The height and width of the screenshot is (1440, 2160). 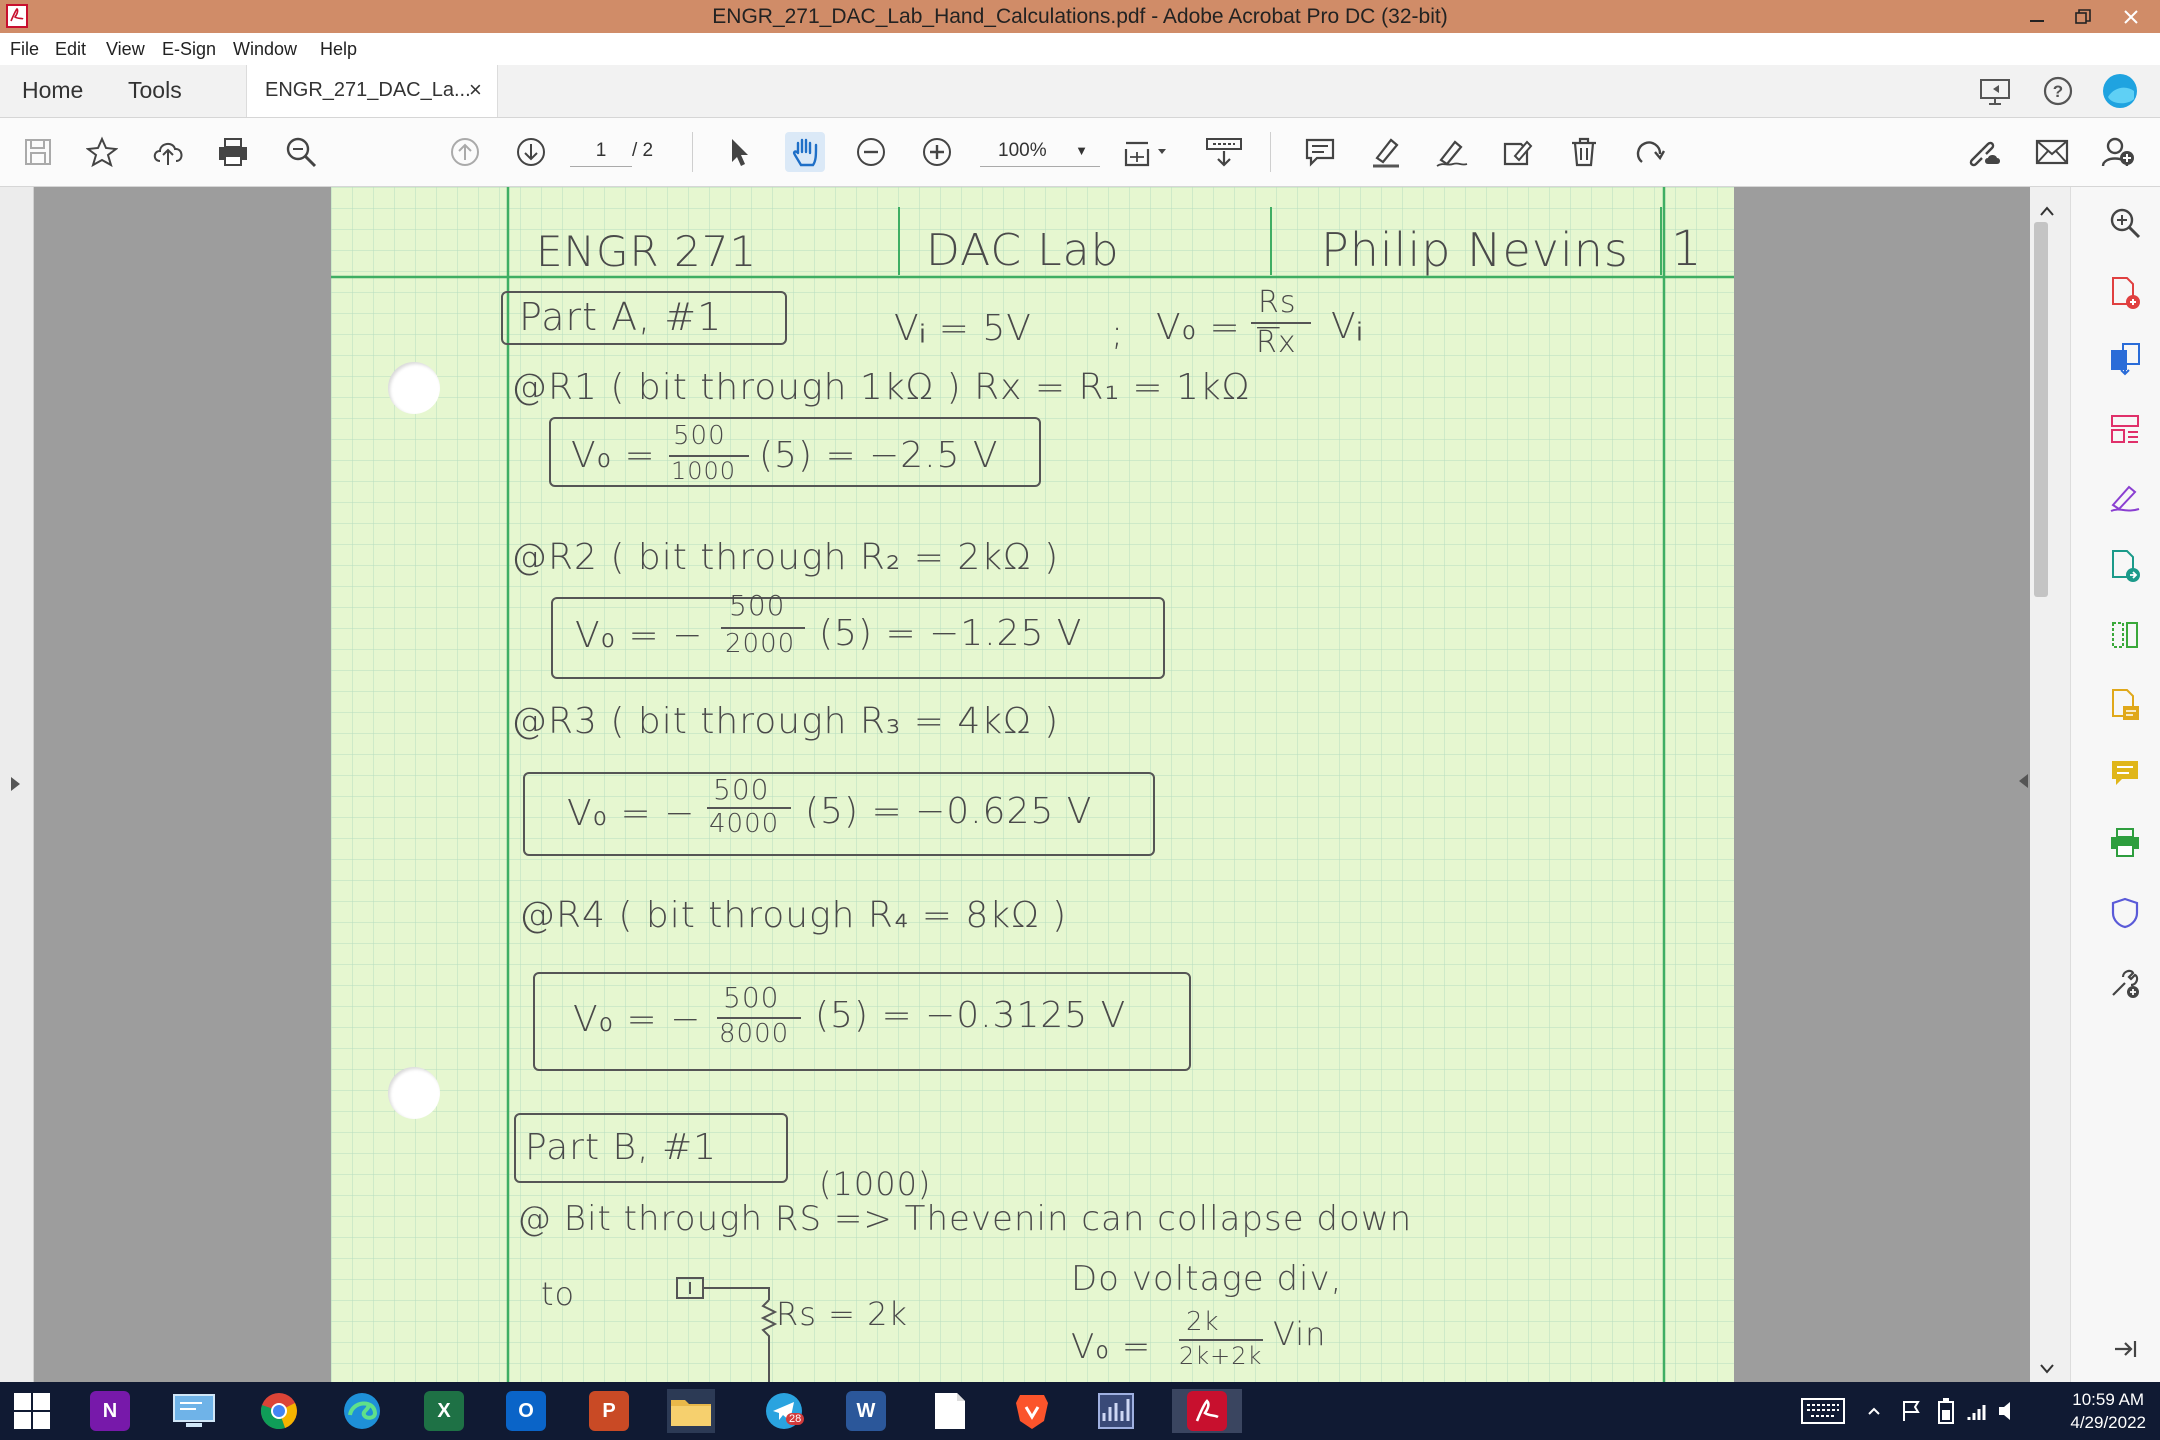 What do you see at coordinates (1300, 1334) in the screenshot?
I see `part-b-vin: Vin` at bounding box center [1300, 1334].